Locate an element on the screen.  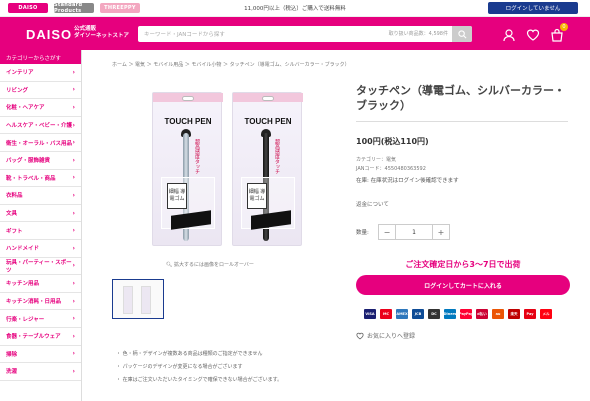
heart-outline-icon is located at coordinates (360, 335).